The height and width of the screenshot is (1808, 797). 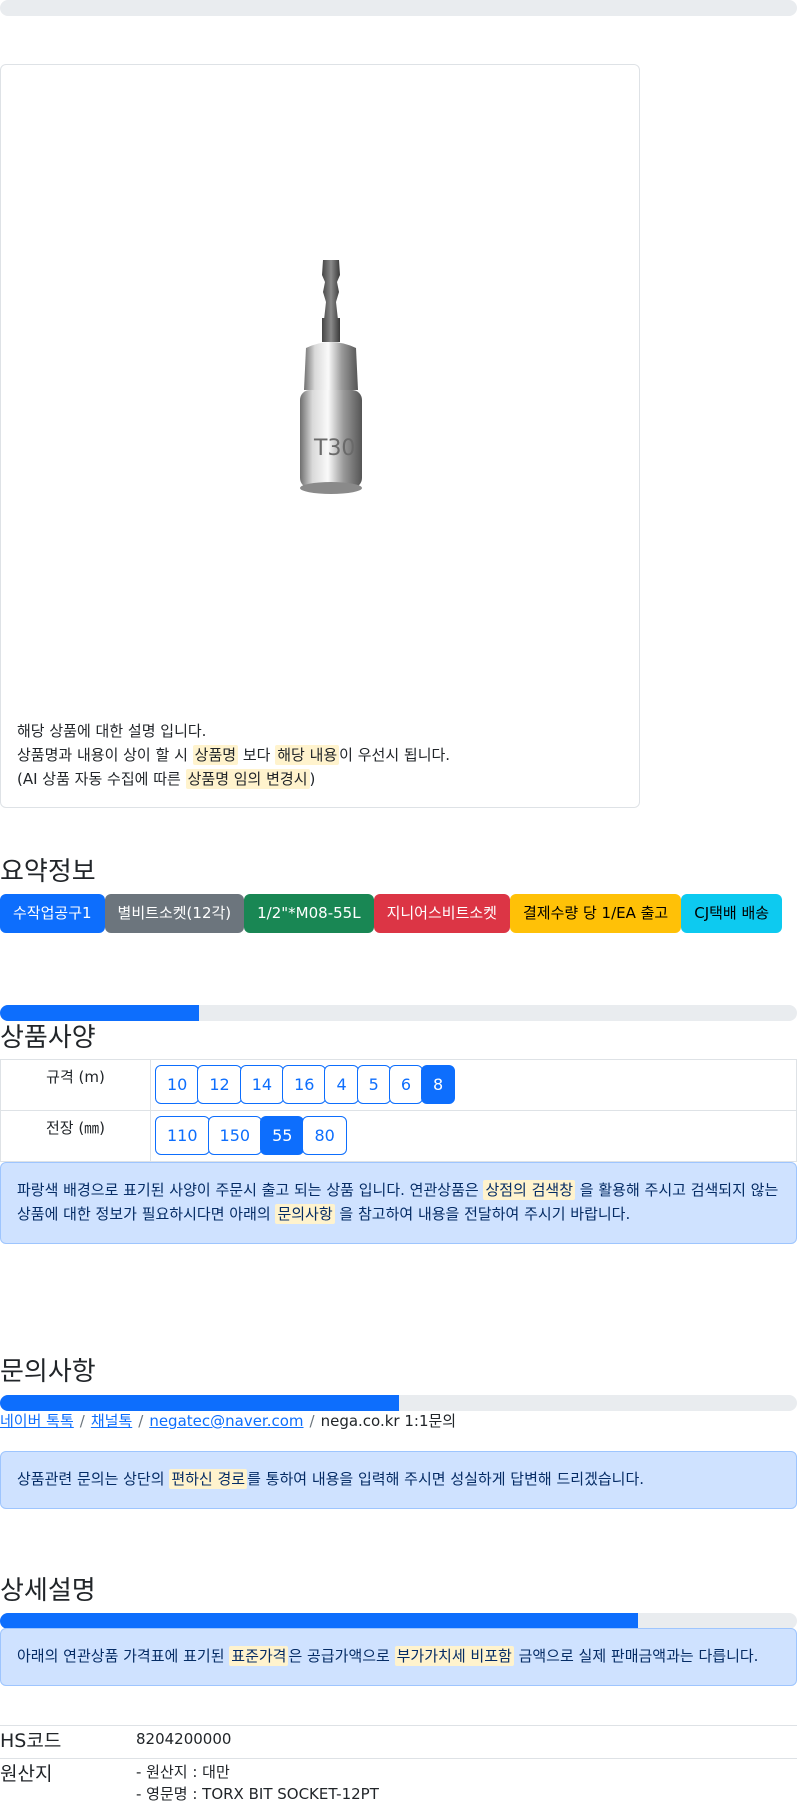 I want to click on spec-option-button: 55, so click(x=282, y=1135).